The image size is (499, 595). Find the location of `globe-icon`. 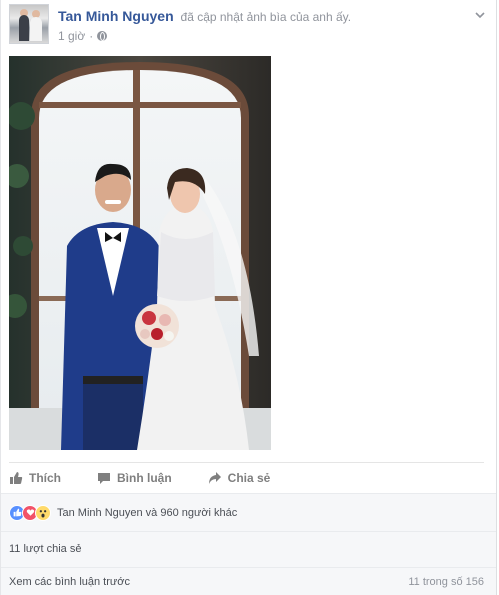

globe-icon is located at coordinates (102, 36).